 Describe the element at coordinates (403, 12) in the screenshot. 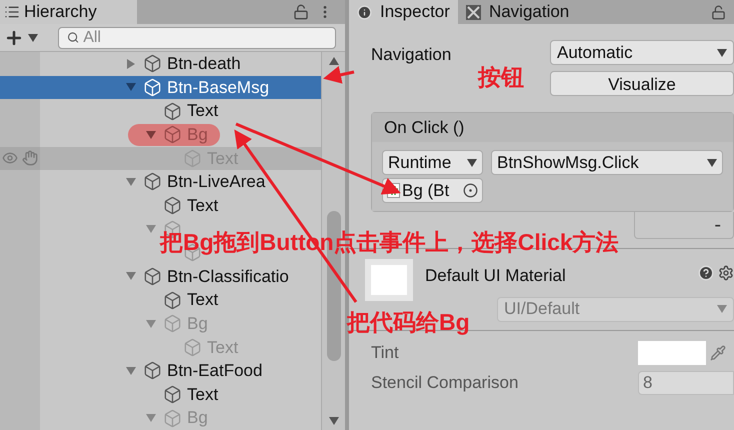

I see `panel-tab: Inspector` at that location.